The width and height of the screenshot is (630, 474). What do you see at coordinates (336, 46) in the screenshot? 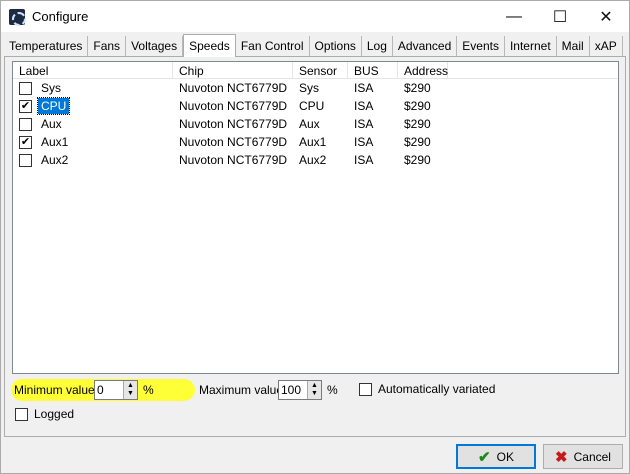
I see `tab-options: Options` at bounding box center [336, 46].